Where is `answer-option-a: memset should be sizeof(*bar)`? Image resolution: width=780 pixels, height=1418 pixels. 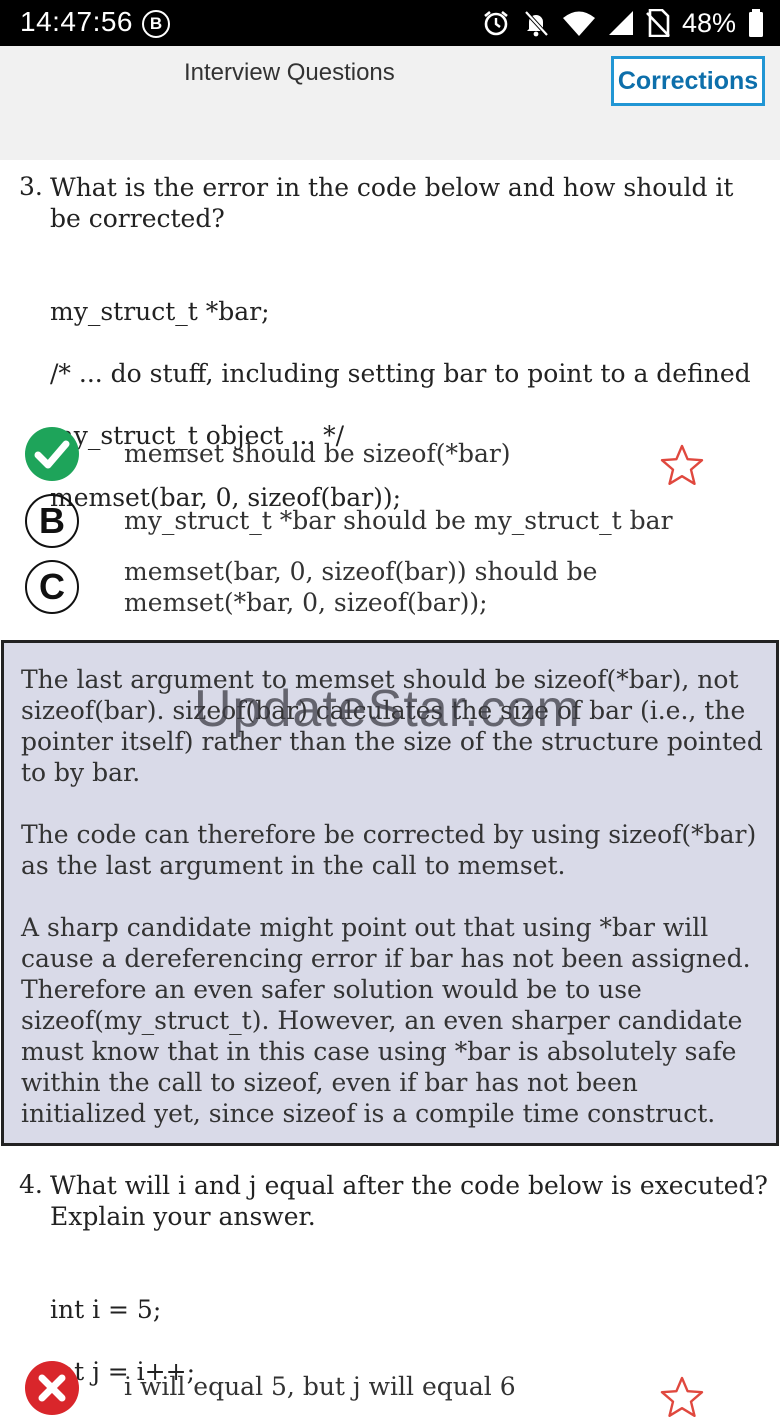
answer-option-a: memset should be sizeof(*bar) is located at coordinates (424, 453).